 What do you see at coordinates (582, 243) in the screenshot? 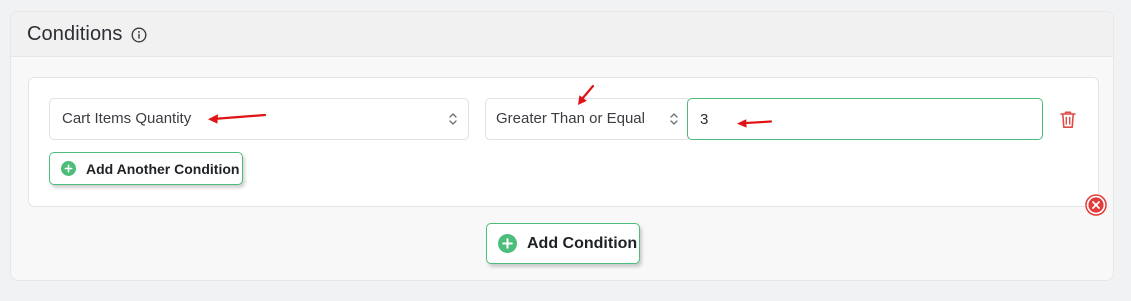
I see `add-condition-label: Add Condition` at bounding box center [582, 243].